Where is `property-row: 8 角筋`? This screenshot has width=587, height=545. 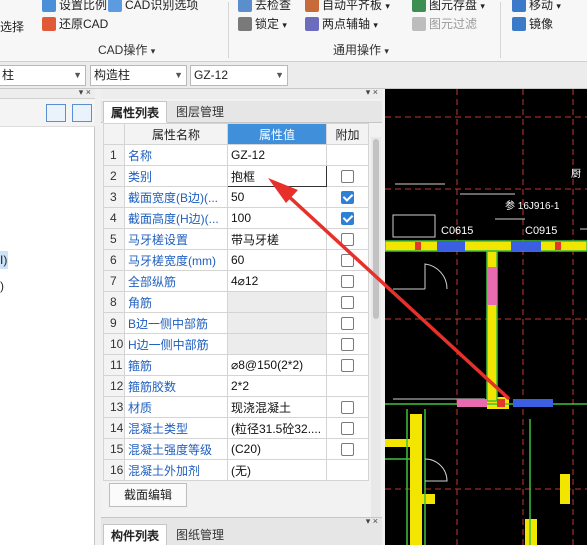
property-row: 8 角筋 is located at coordinates (236, 302).